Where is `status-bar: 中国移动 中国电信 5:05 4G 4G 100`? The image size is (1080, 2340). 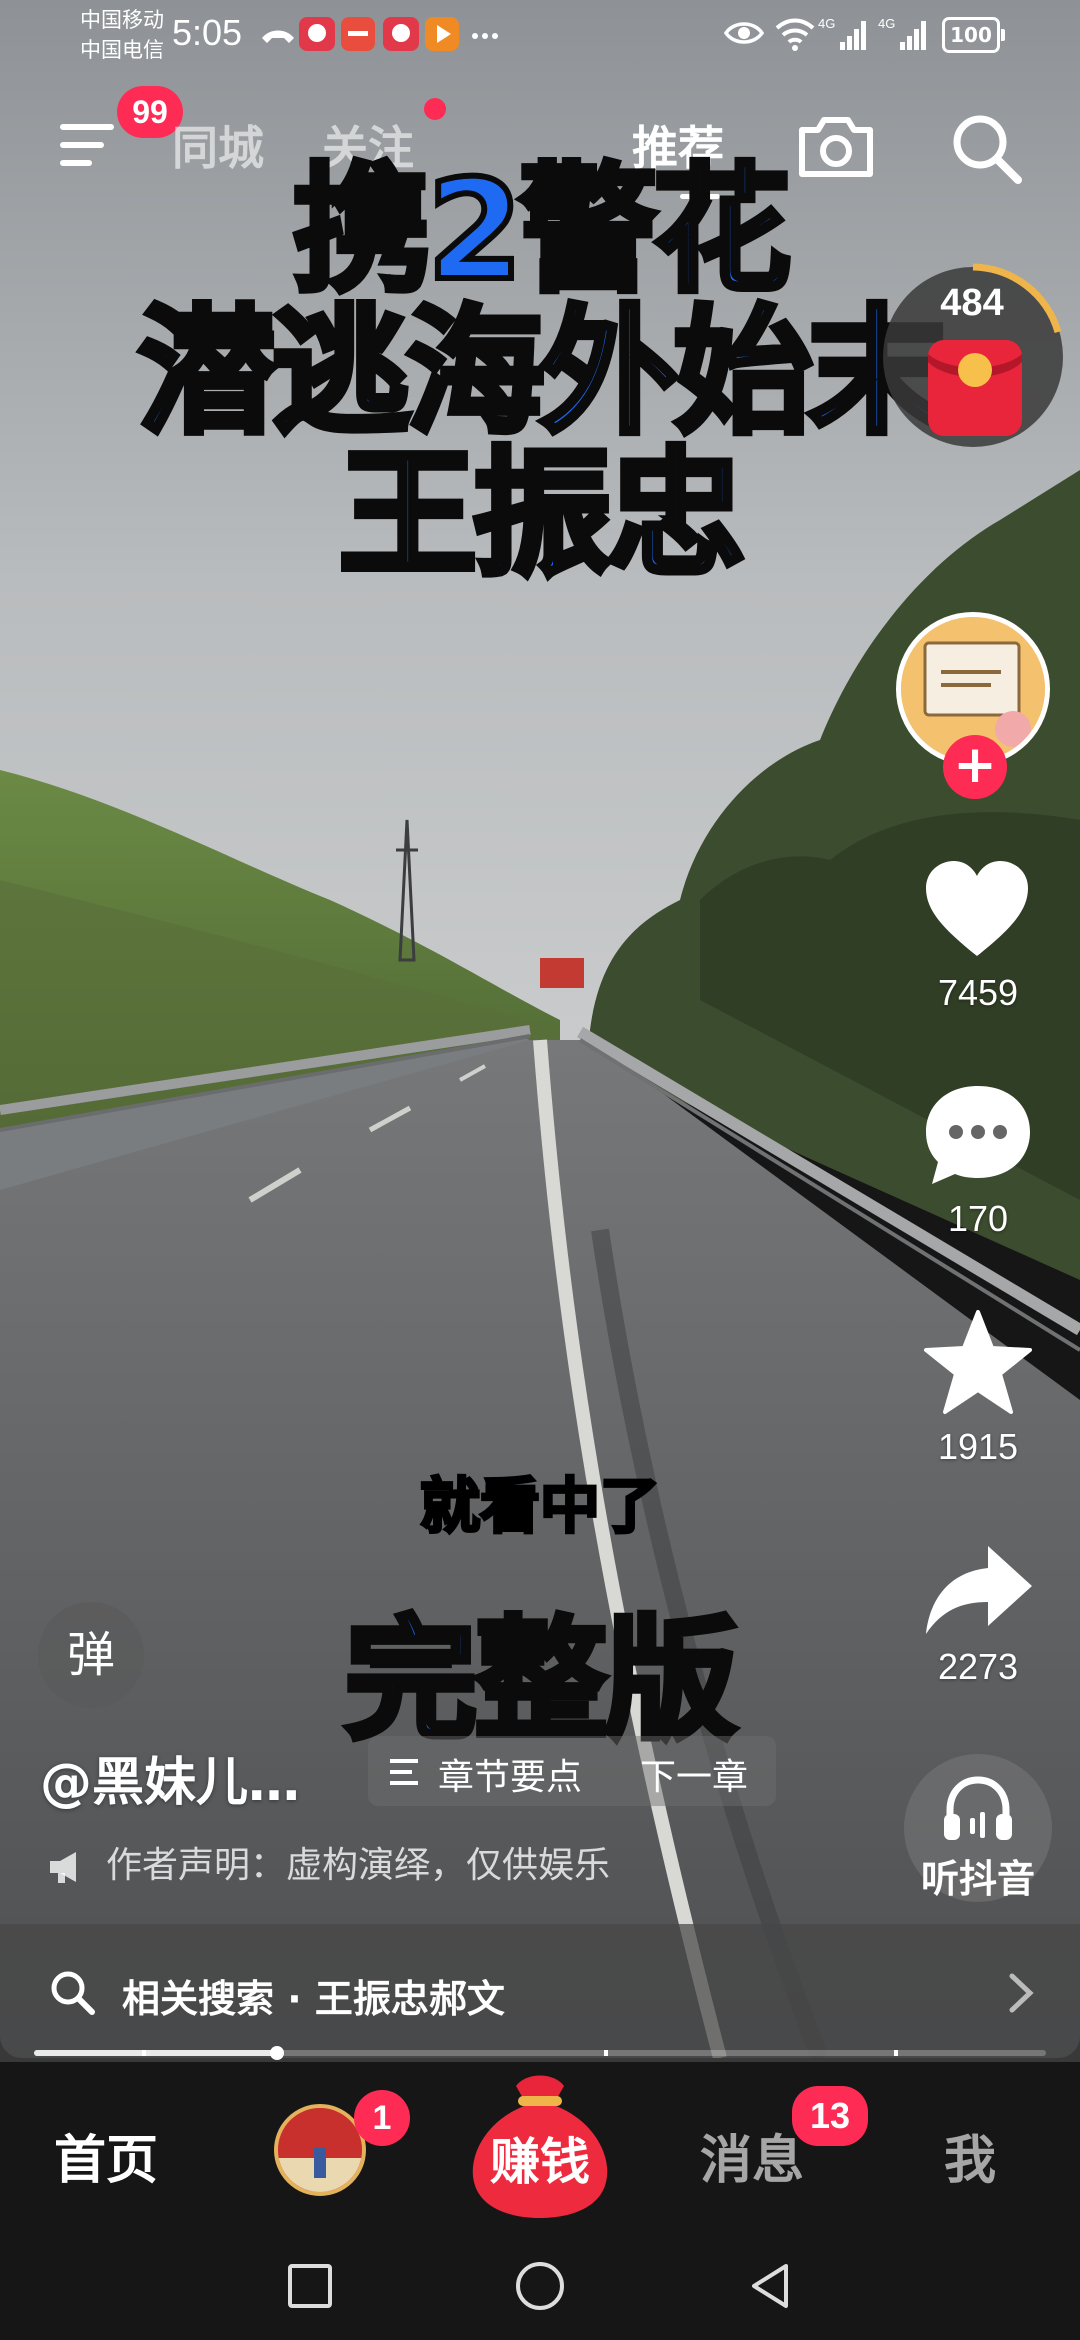
status-bar: 中国移动 中国电信 5:05 4G 4G 100 is located at coordinates (540, 35).